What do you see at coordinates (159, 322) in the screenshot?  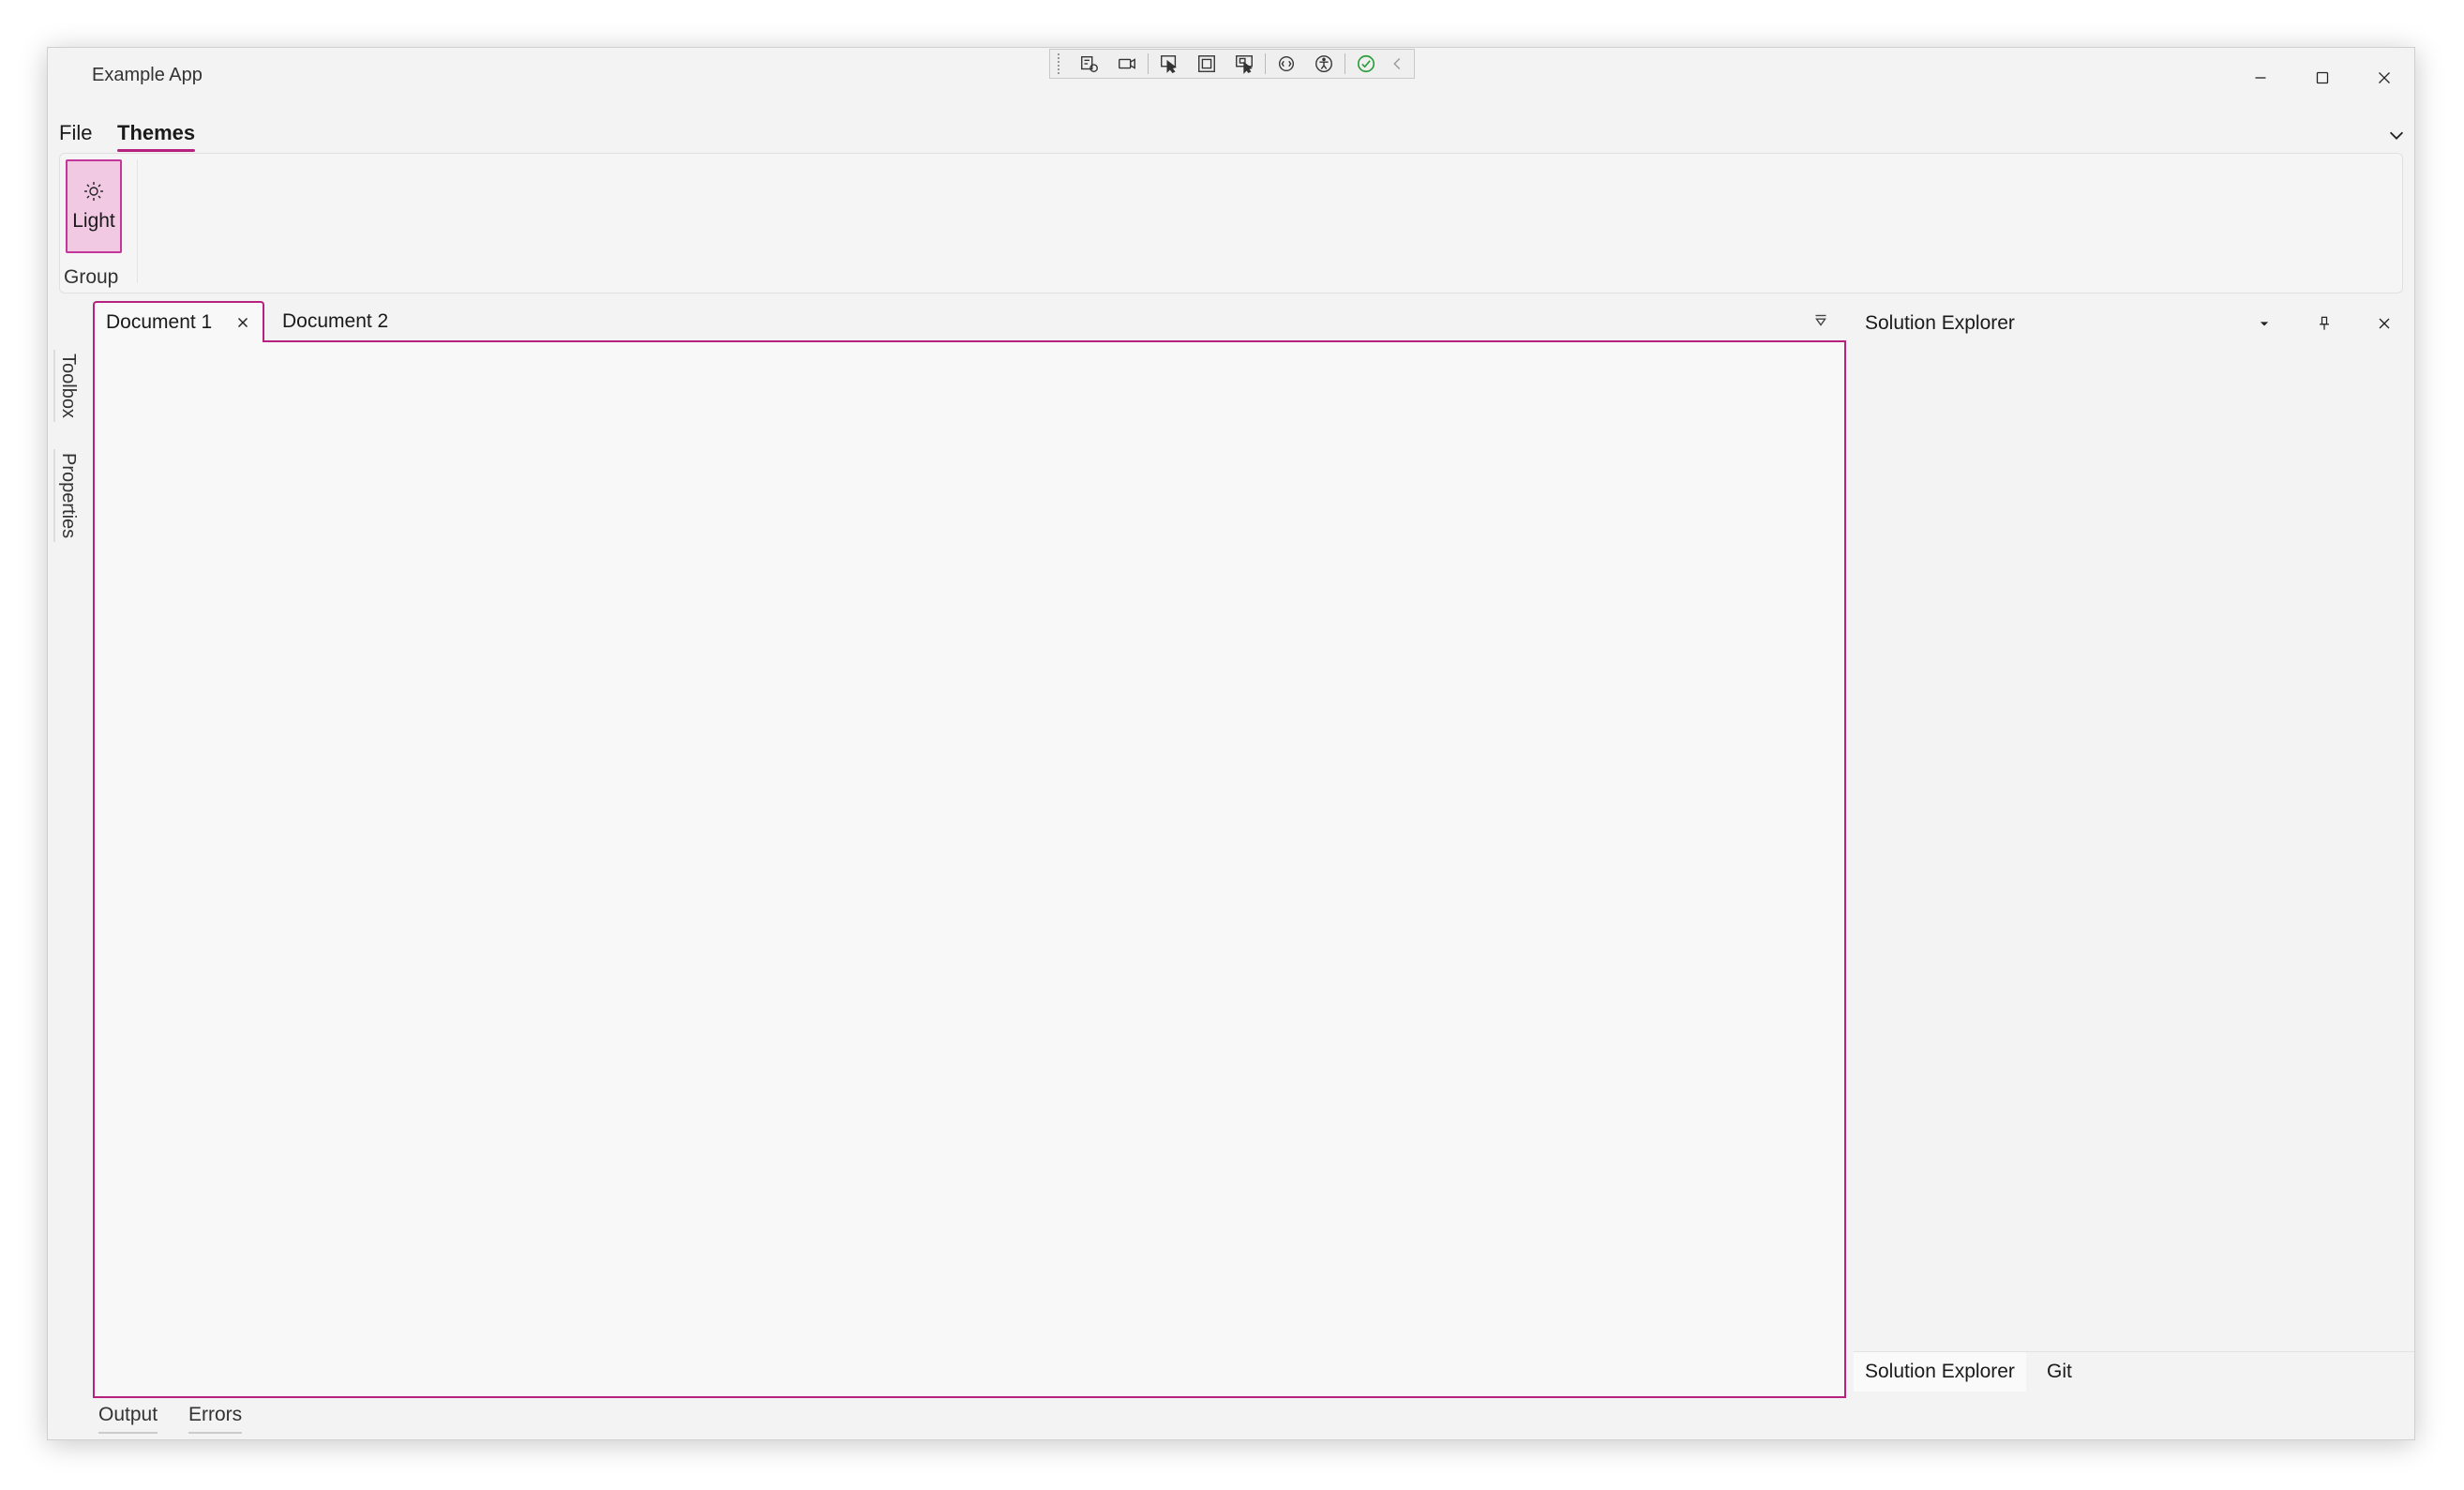 I see `tab-label: Document 1` at bounding box center [159, 322].